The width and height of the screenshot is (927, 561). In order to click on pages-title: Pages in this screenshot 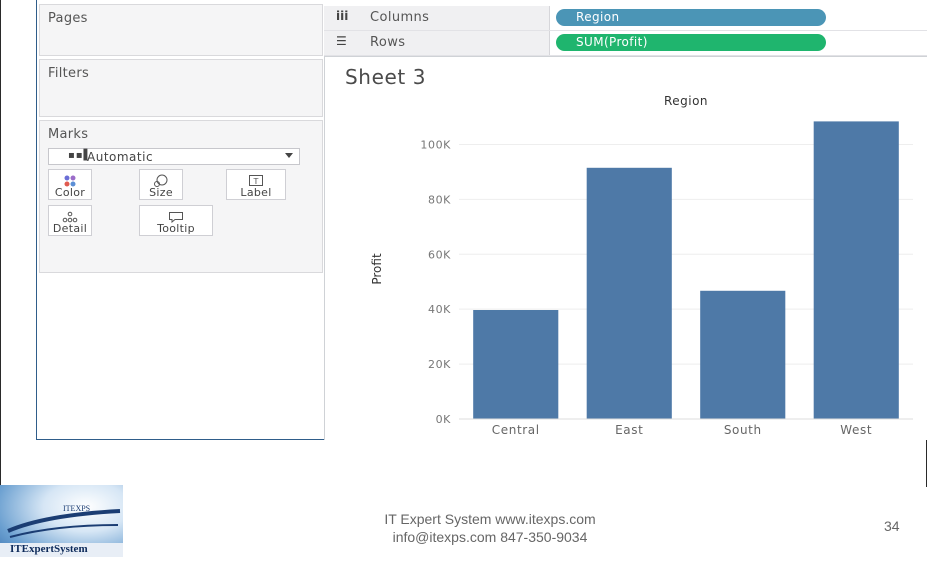, I will do `click(68, 18)`.